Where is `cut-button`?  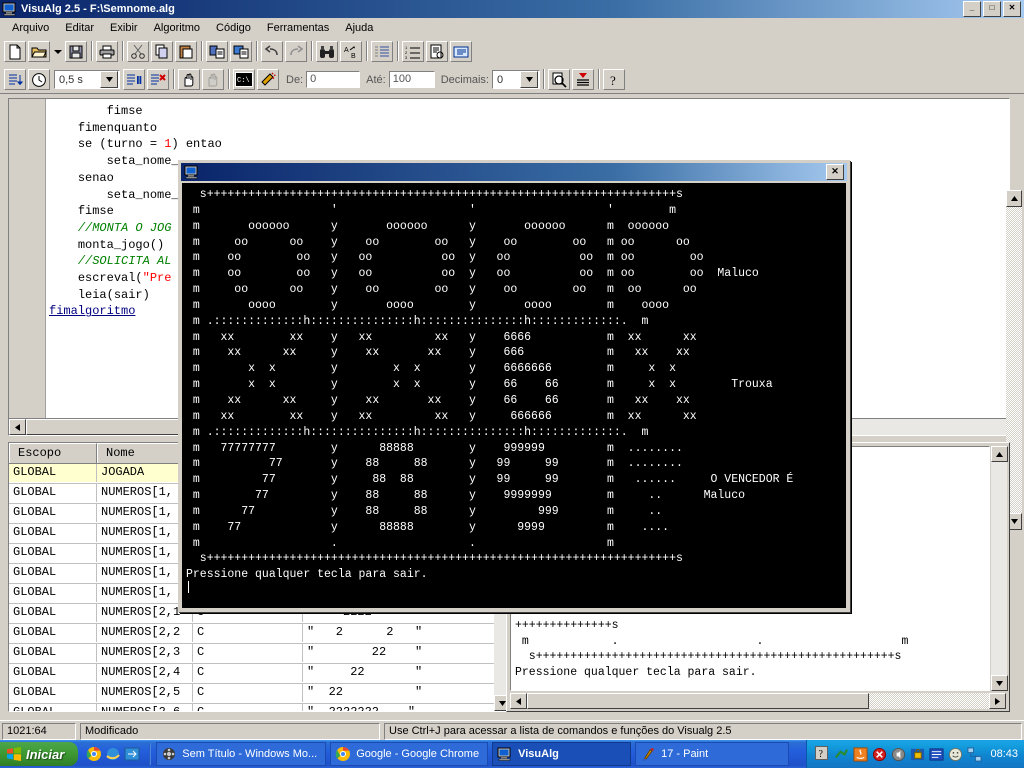 cut-button is located at coordinates (138, 51).